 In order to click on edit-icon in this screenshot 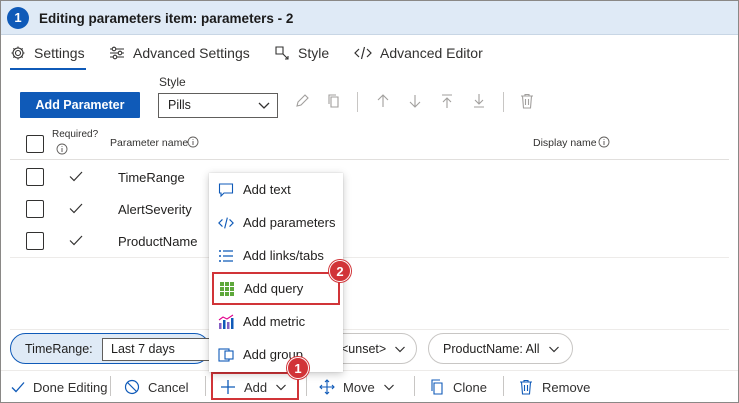, I will do `click(302, 101)`.